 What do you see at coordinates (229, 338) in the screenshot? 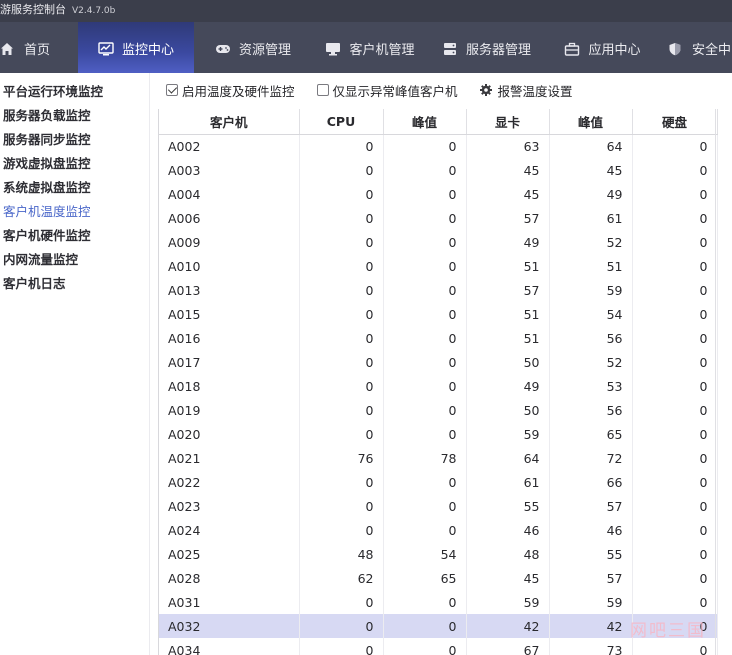
I see `client-name-cell: A016` at bounding box center [229, 338].